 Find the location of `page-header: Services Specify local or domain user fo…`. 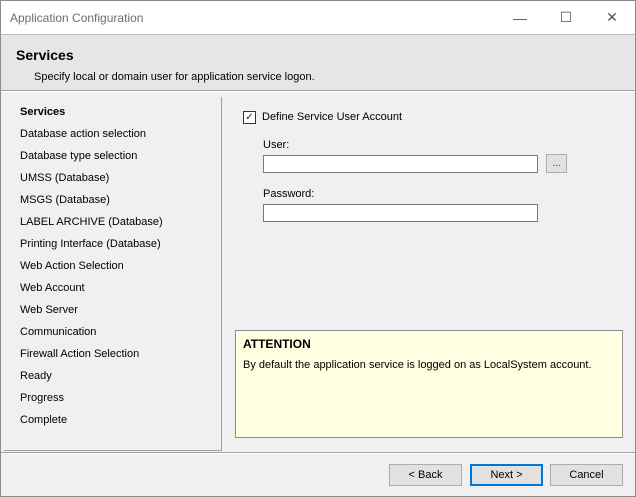

page-header: Services Specify local or domain user fo… is located at coordinates (318, 62).